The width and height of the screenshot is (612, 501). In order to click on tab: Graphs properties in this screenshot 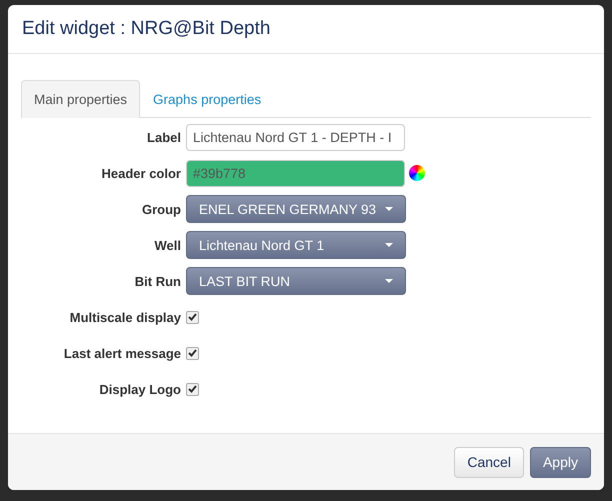, I will do `click(207, 99)`.